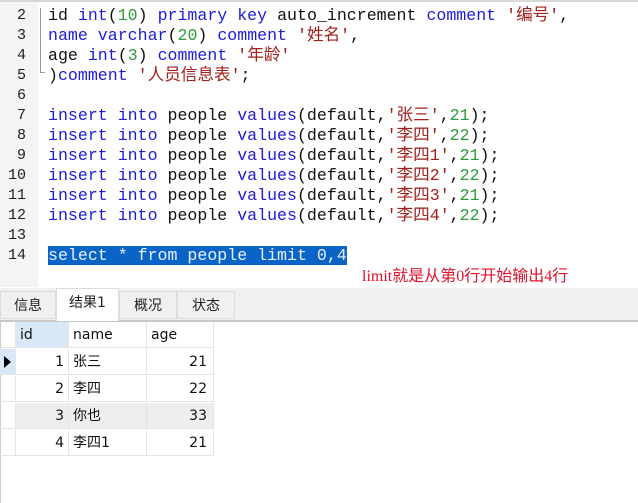 This screenshot has height=503, width=638. Describe the element at coordinates (187, 35) in the screenshot. I see `code-token: 20` at that location.